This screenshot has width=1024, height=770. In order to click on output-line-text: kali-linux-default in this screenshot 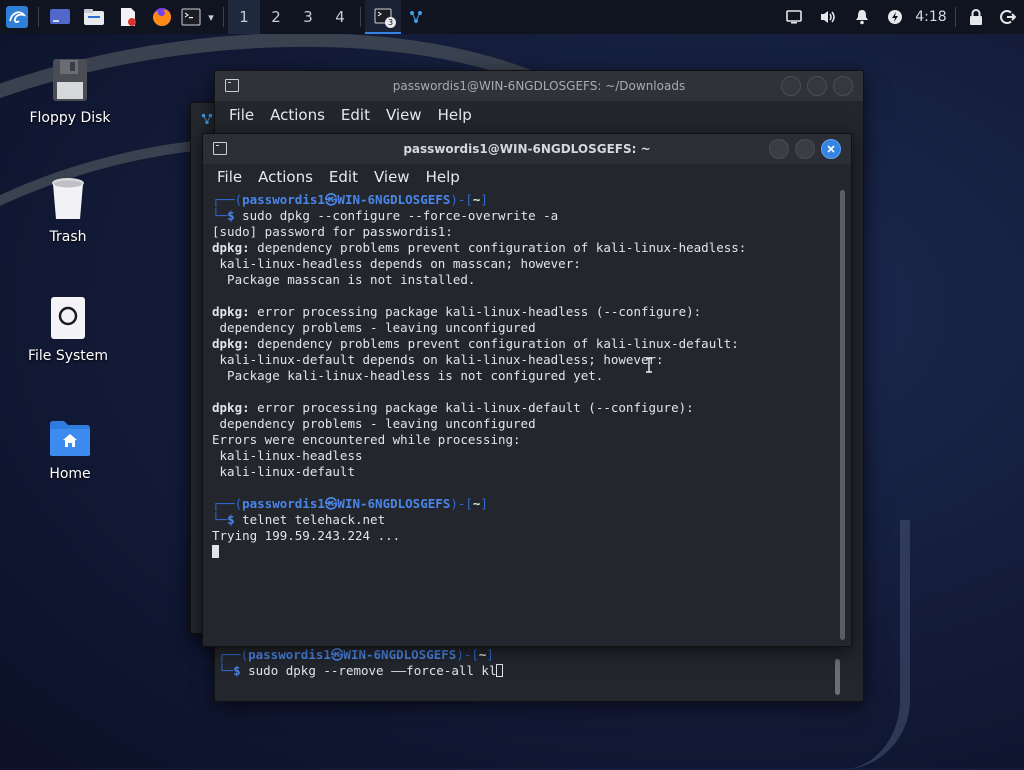, I will do `click(283, 471)`.